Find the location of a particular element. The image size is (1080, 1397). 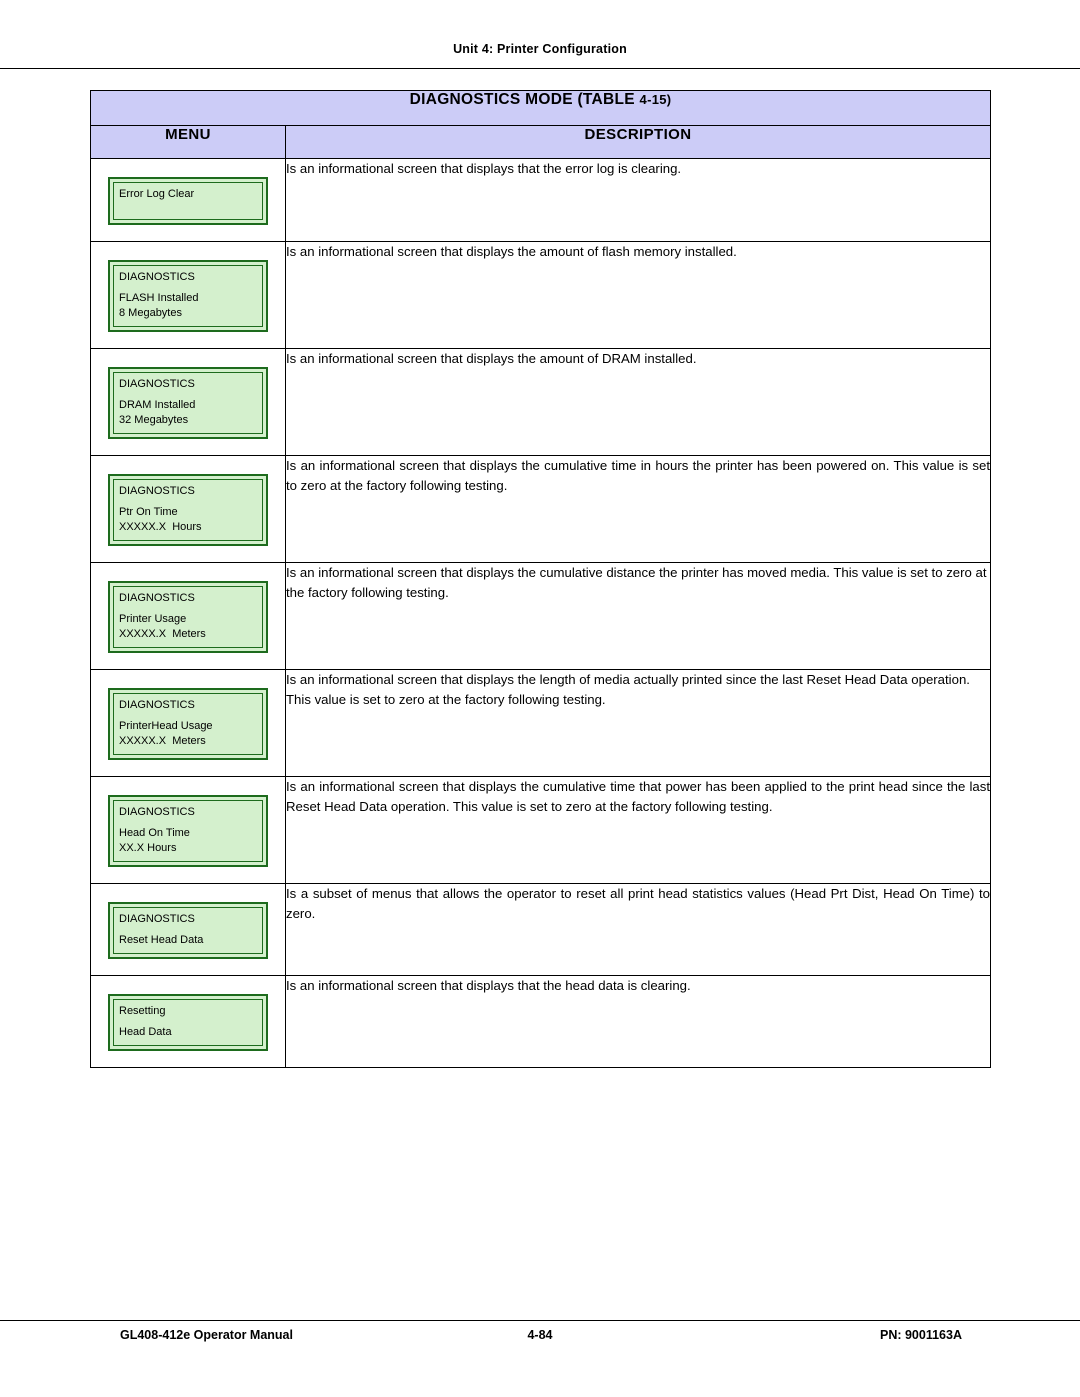

footer-rule is located at coordinates (540, 1320).